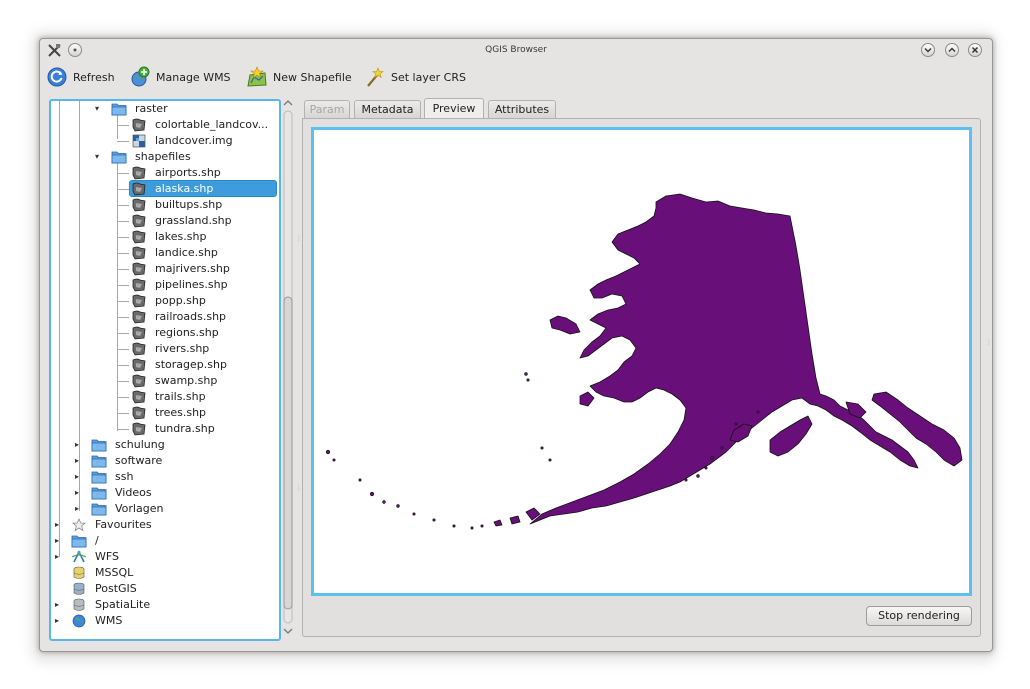 The image size is (1030, 689). What do you see at coordinates (180, 77) in the screenshot?
I see `manage-wms-button: Manage WMS` at bounding box center [180, 77].